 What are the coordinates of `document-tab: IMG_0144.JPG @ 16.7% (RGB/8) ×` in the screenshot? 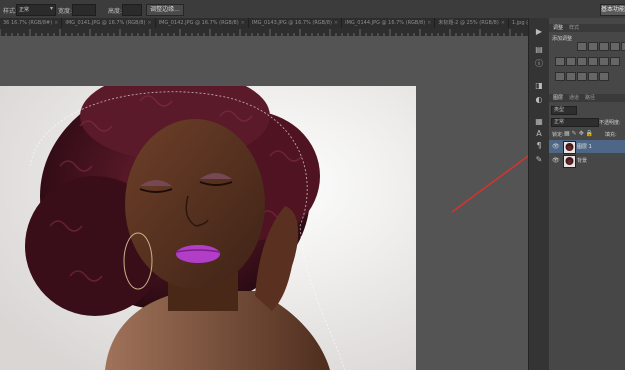 It's located at (389, 23).